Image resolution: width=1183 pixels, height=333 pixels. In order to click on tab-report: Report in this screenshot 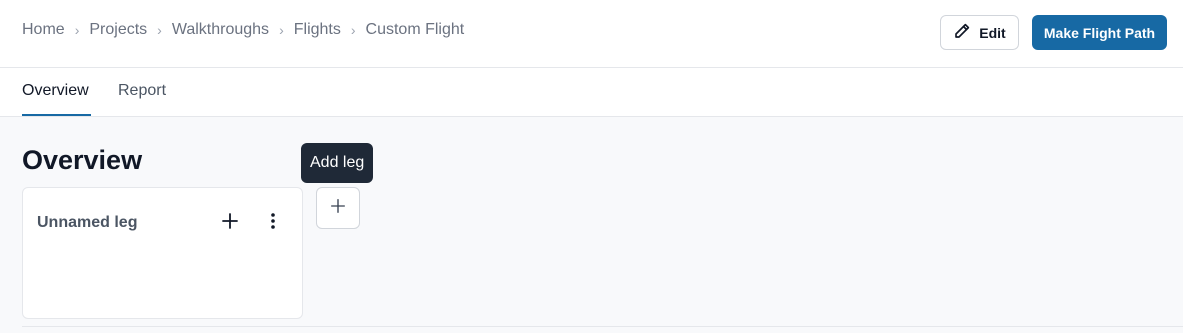, I will do `click(142, 91)`.